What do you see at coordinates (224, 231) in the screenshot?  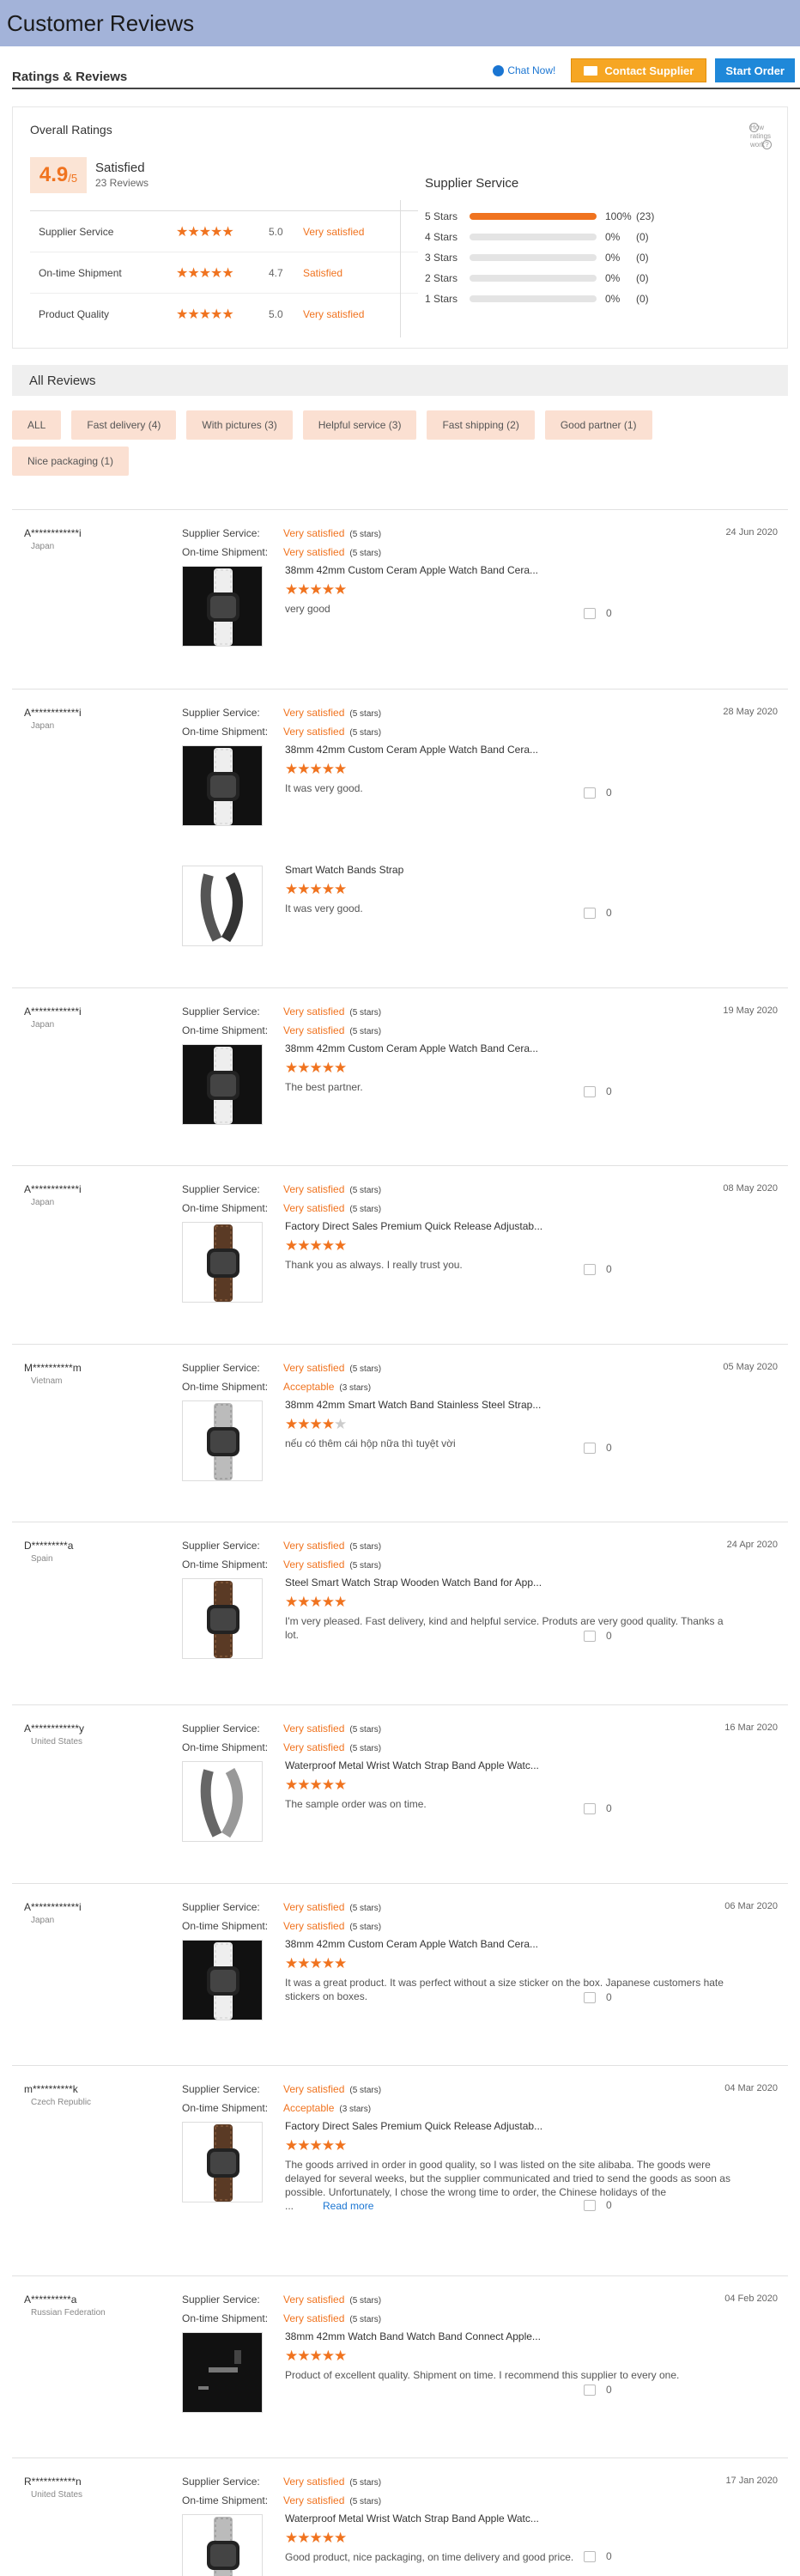 I see `metric-row: Supplier Service ★★★★★ 5.0 Very satisfied` at bounding box center [224, 231].